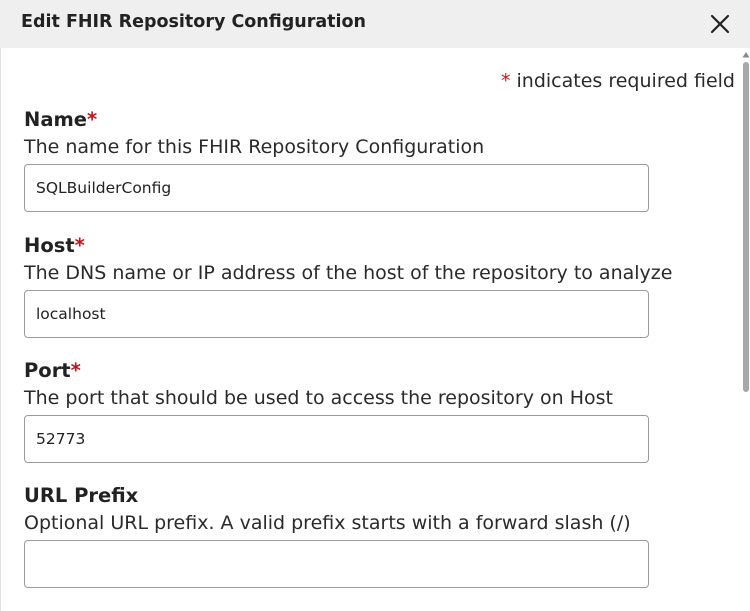 Image resolution: width=750 pixels, height=611 pixels. Describe the element at coordinates (622, 81) in the screenshot. I see `required-note-text: indicates required field` at that location.